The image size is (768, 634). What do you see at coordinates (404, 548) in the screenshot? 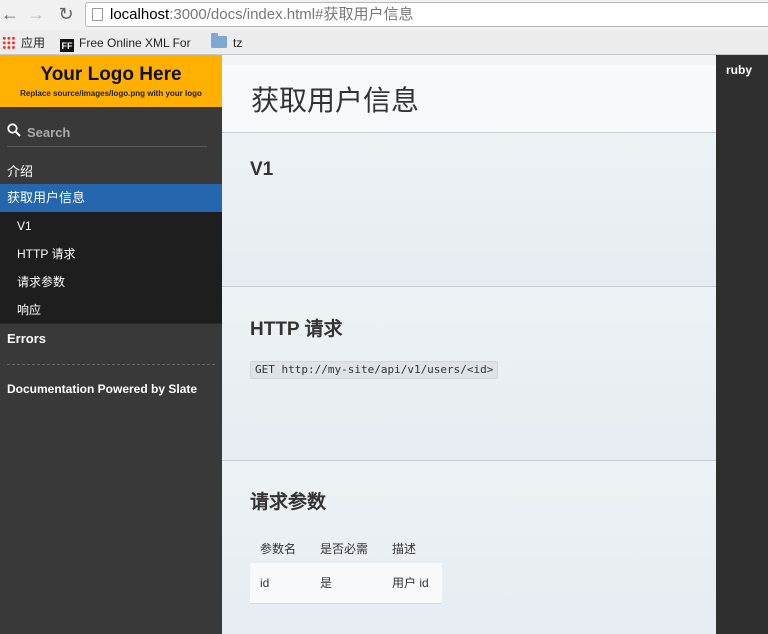
I see `column-header: 描述` at bounding box center [404, 548].